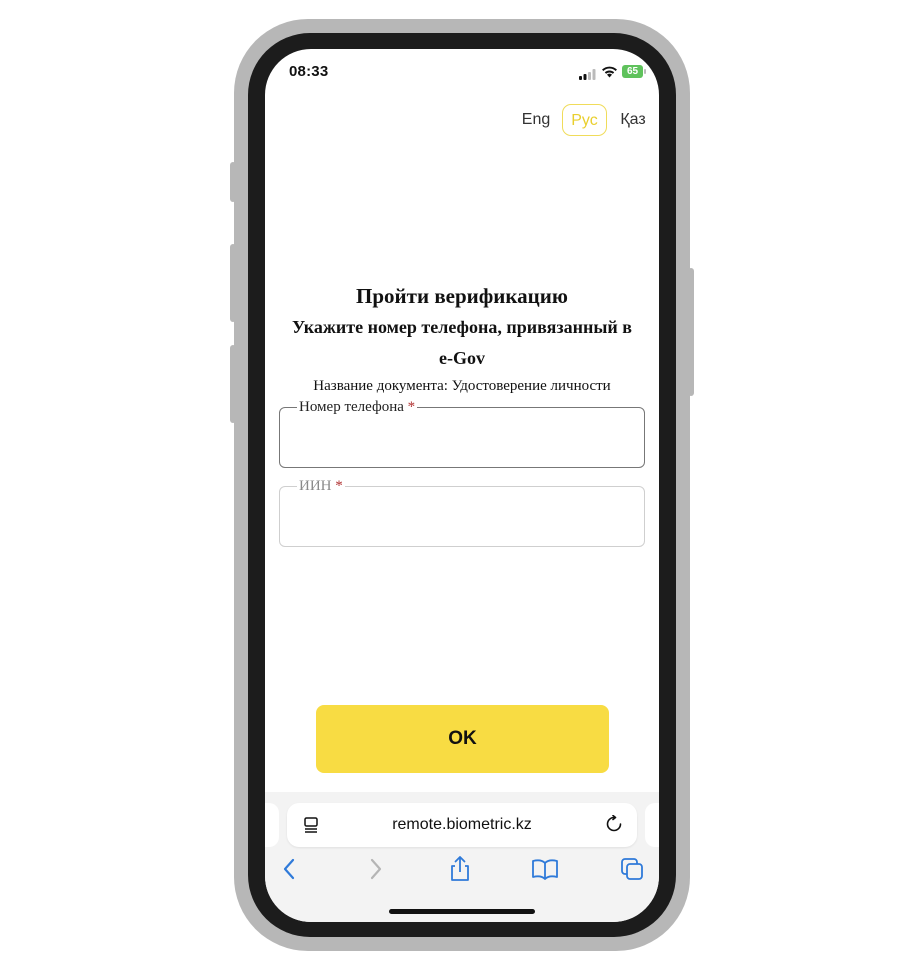 This screenshot has width=924, height=972. What do you see at coordinates (652, 825) in the screenshot?
I see `next-tab-pill` at bounding box center [652, 825].